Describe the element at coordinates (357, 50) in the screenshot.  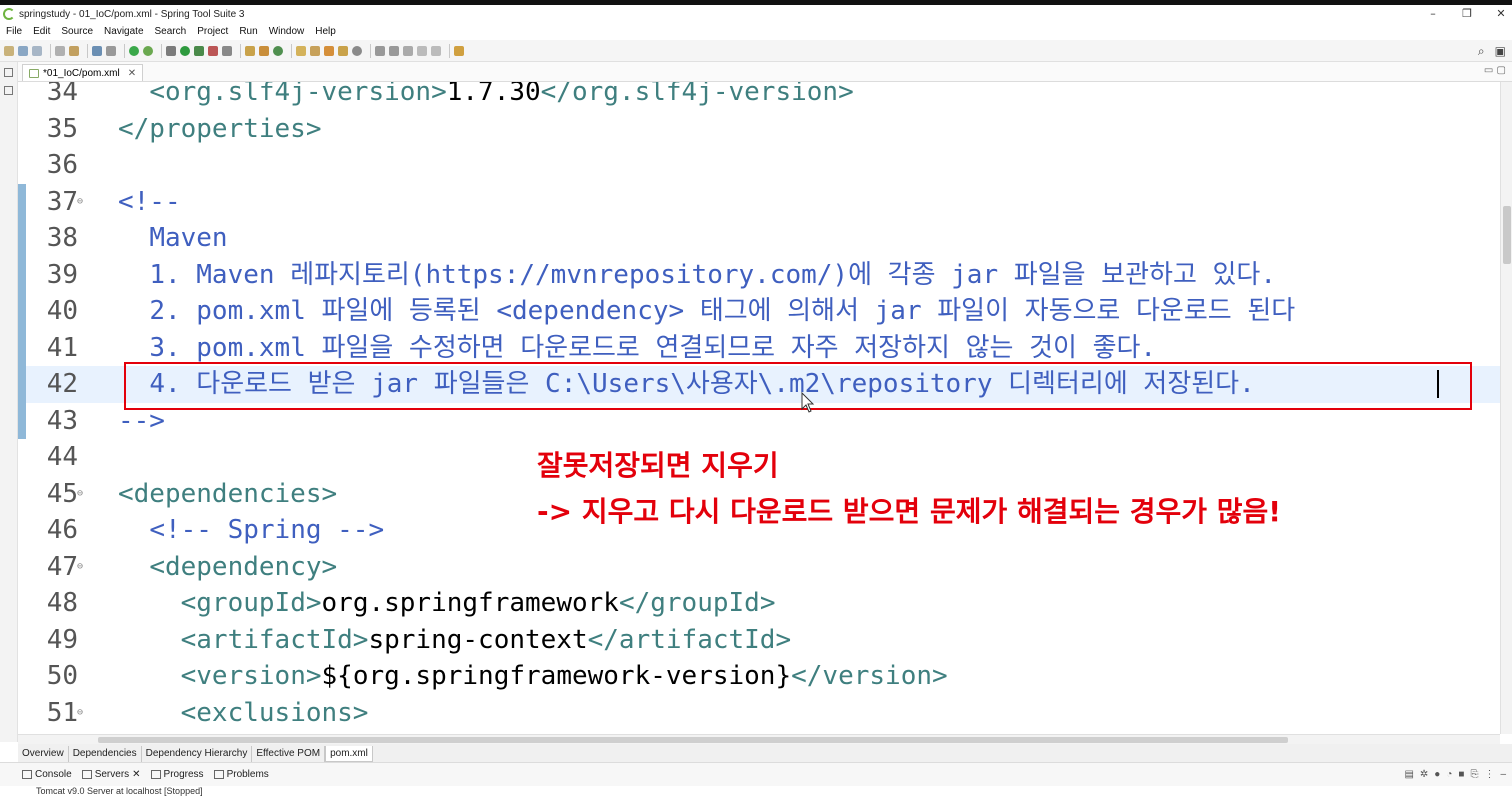
I see `globe-icon` at that location.